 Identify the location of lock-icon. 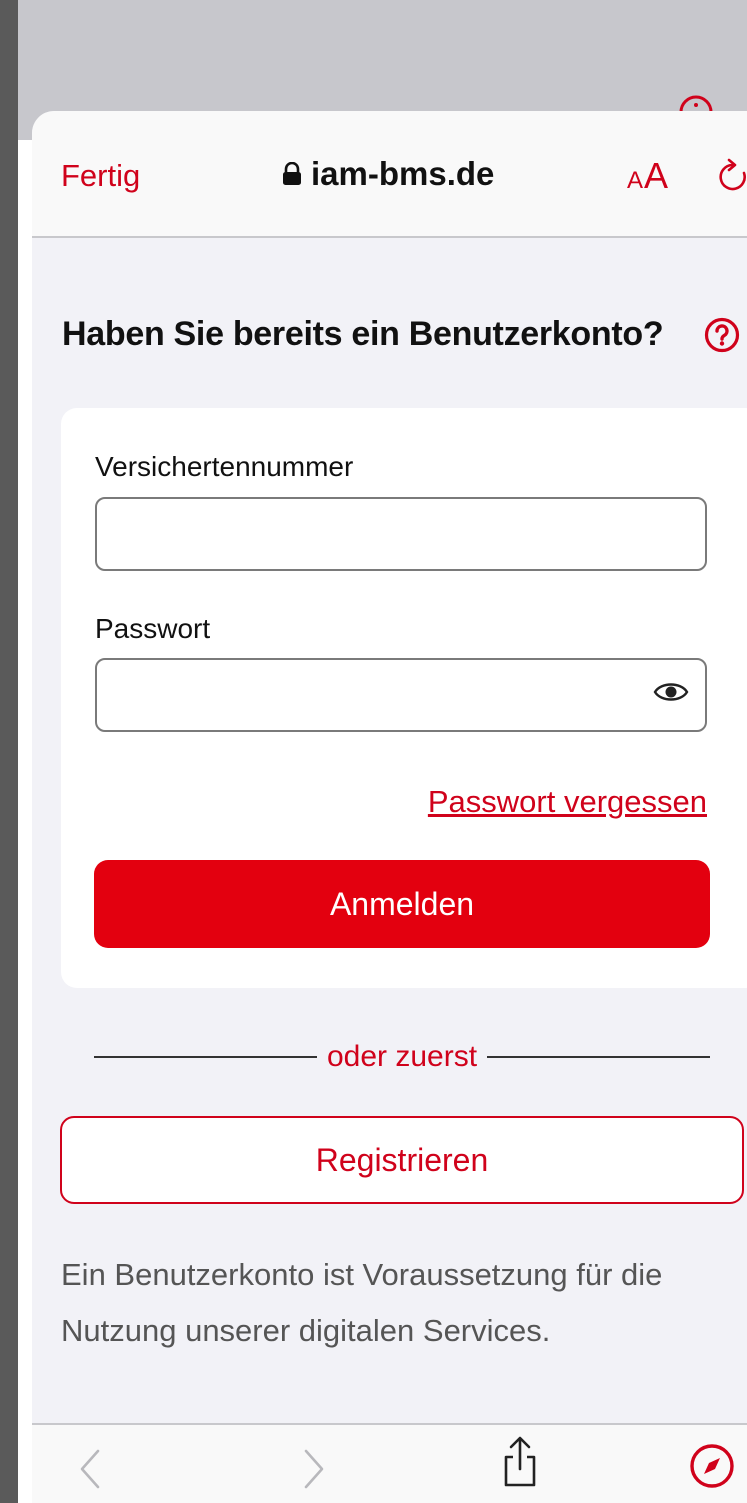
(292, 173).